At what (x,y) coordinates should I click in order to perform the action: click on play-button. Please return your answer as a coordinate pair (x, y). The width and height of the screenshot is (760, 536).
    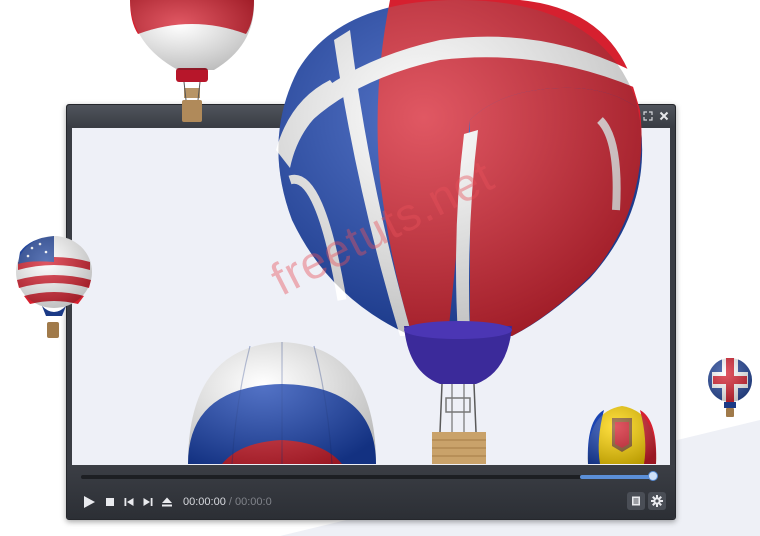
    Looking at the image, I should click on (89, 502).